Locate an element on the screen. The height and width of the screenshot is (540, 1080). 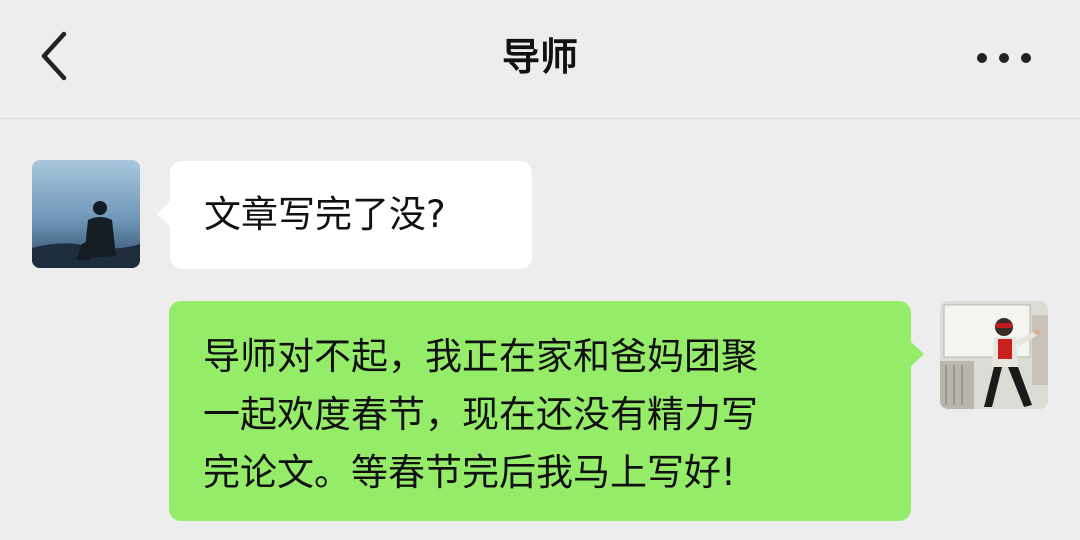
mentor-avatar is located at coordinates (86, 214).